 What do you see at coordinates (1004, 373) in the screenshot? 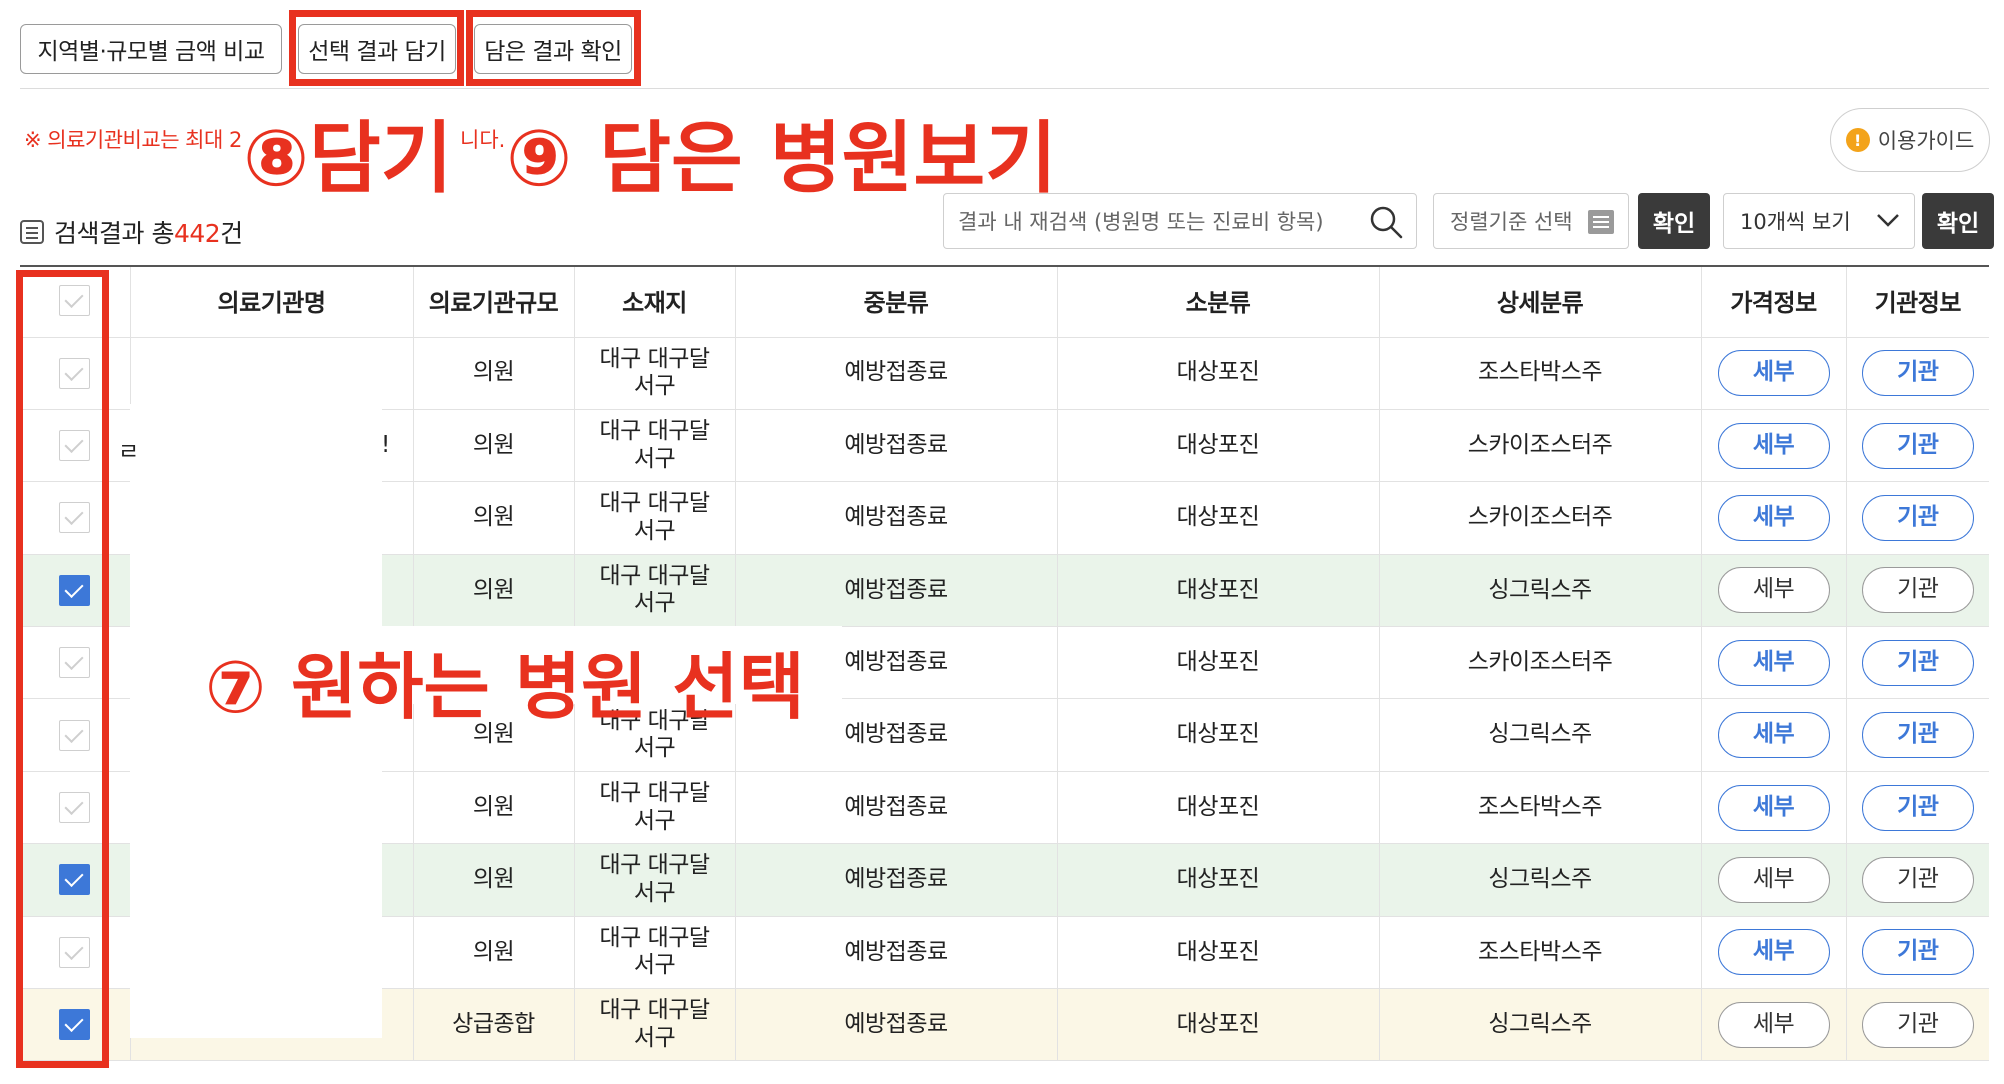
I see `table-row: 의원 대구 대구달 서구 예방접종료 대상포진 조스타박스주 세부 기관` at bounding box center [1004, 373].